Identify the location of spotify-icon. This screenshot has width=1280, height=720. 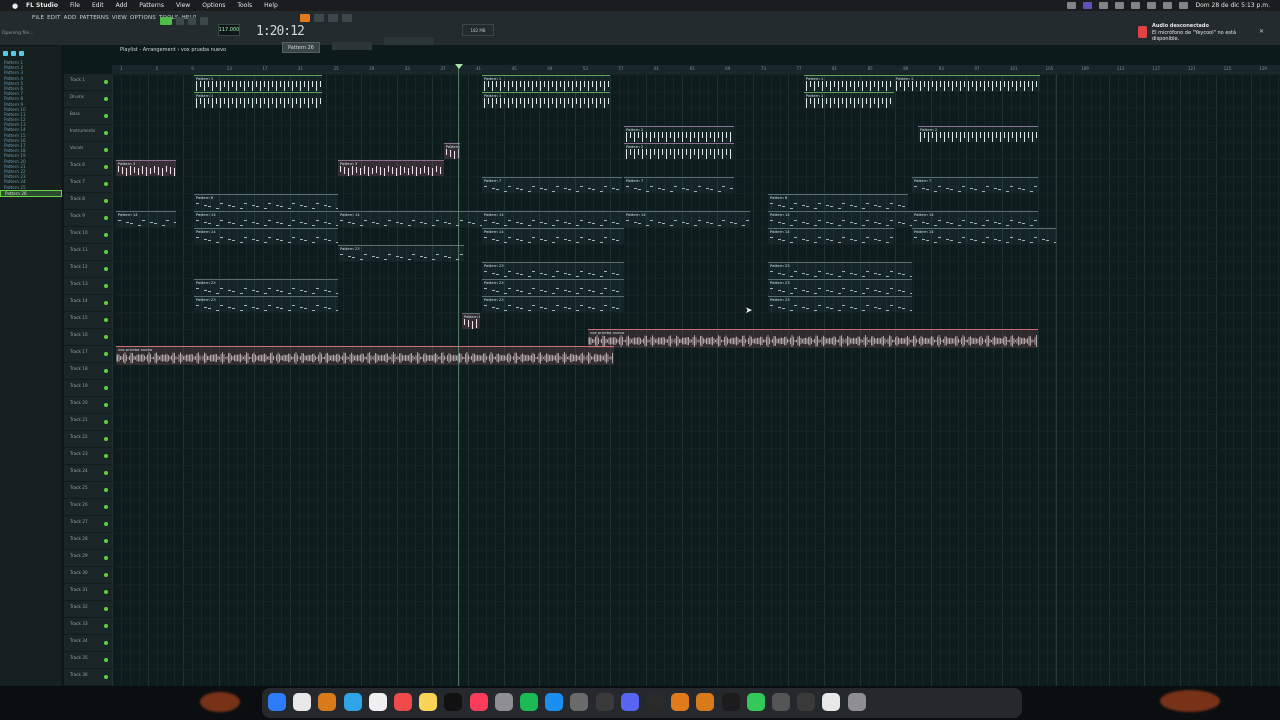
(529, 702).